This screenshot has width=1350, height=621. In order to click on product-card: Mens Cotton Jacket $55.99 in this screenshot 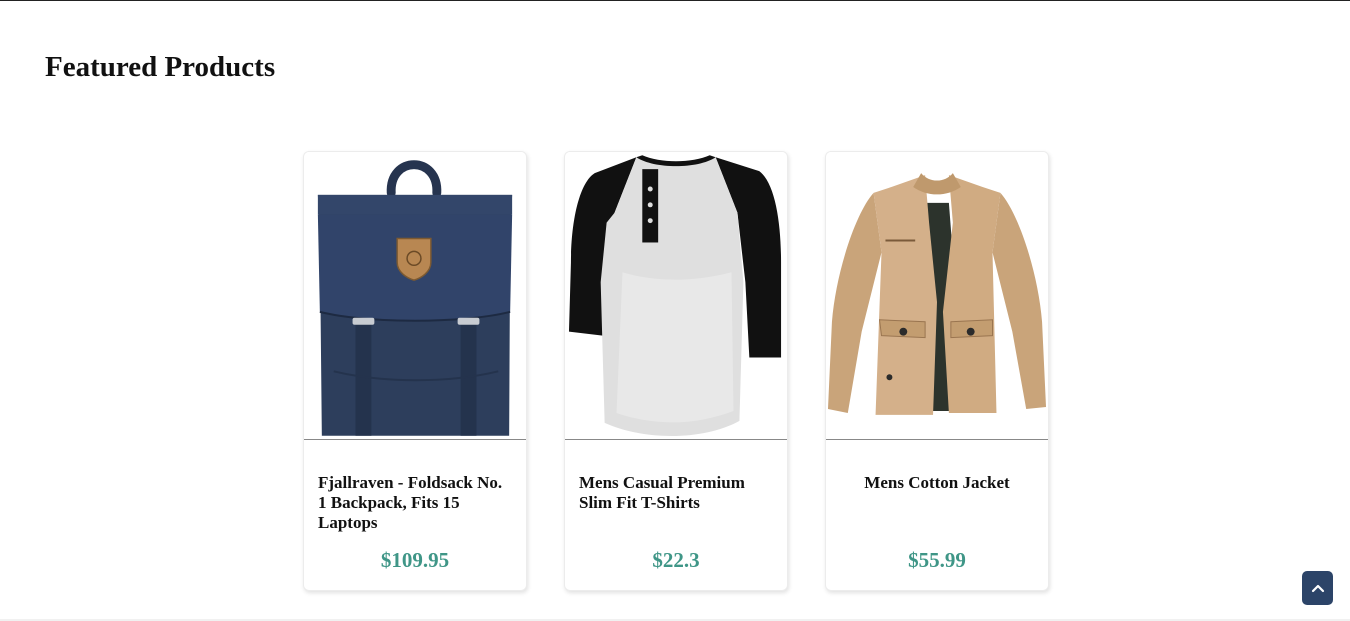, I will do `click(937, 371)`.